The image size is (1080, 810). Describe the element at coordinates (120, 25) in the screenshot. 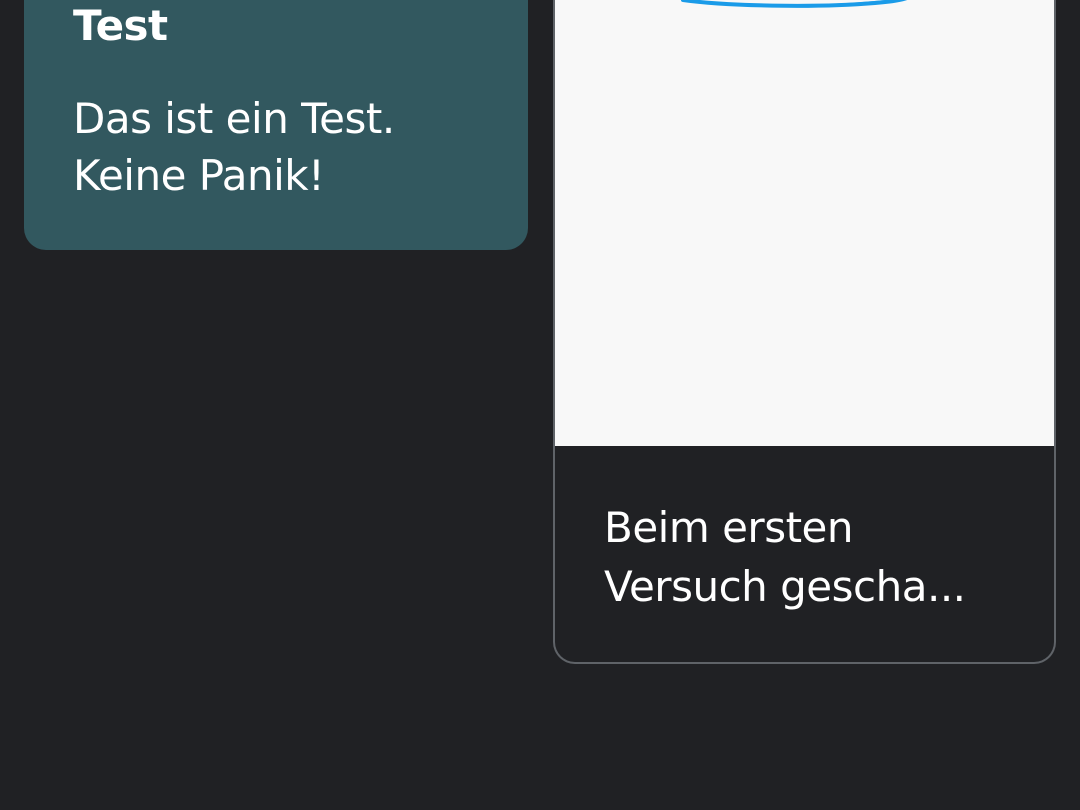

I see `note-title: Test` at that location.